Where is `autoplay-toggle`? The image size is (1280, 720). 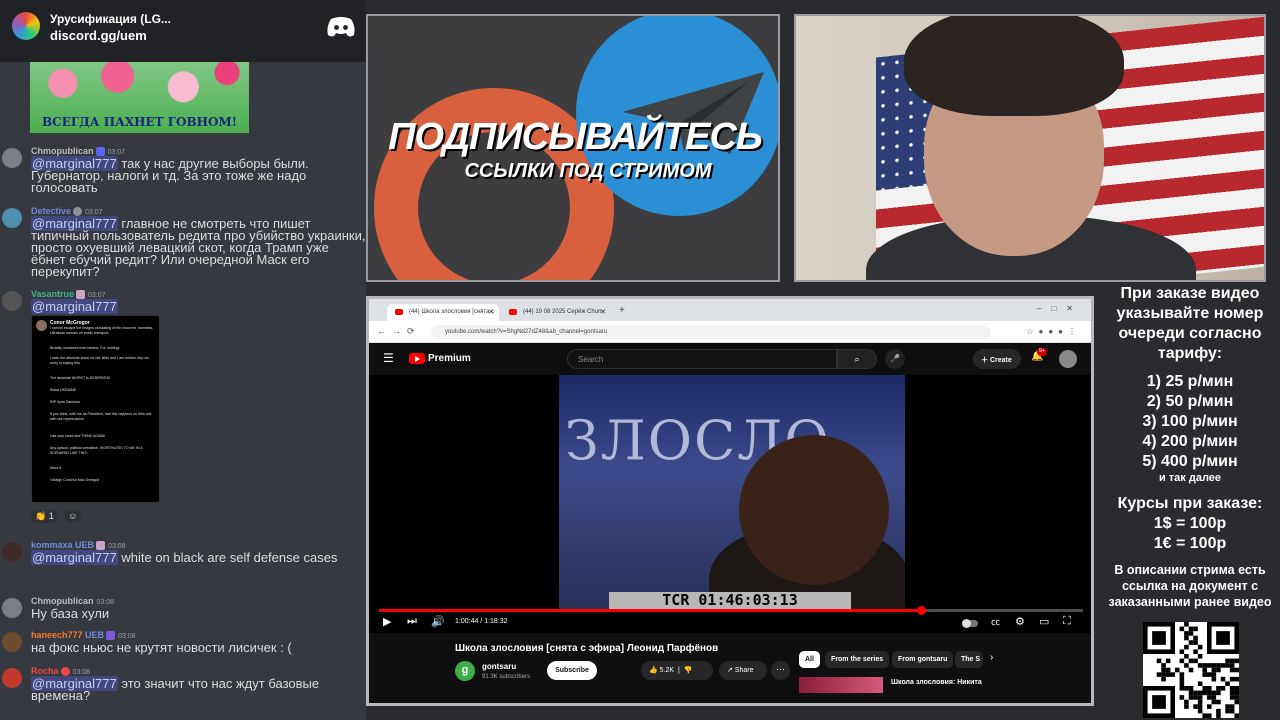 autoplay-toggle is located at coordinates (970, 623).